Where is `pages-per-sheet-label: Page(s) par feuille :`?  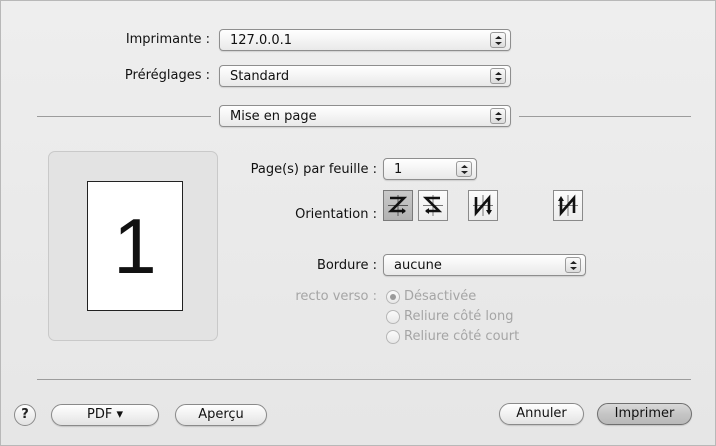 pages-per-sheet-label: Page(s) par feuille : is located at coordinates (313, 169).